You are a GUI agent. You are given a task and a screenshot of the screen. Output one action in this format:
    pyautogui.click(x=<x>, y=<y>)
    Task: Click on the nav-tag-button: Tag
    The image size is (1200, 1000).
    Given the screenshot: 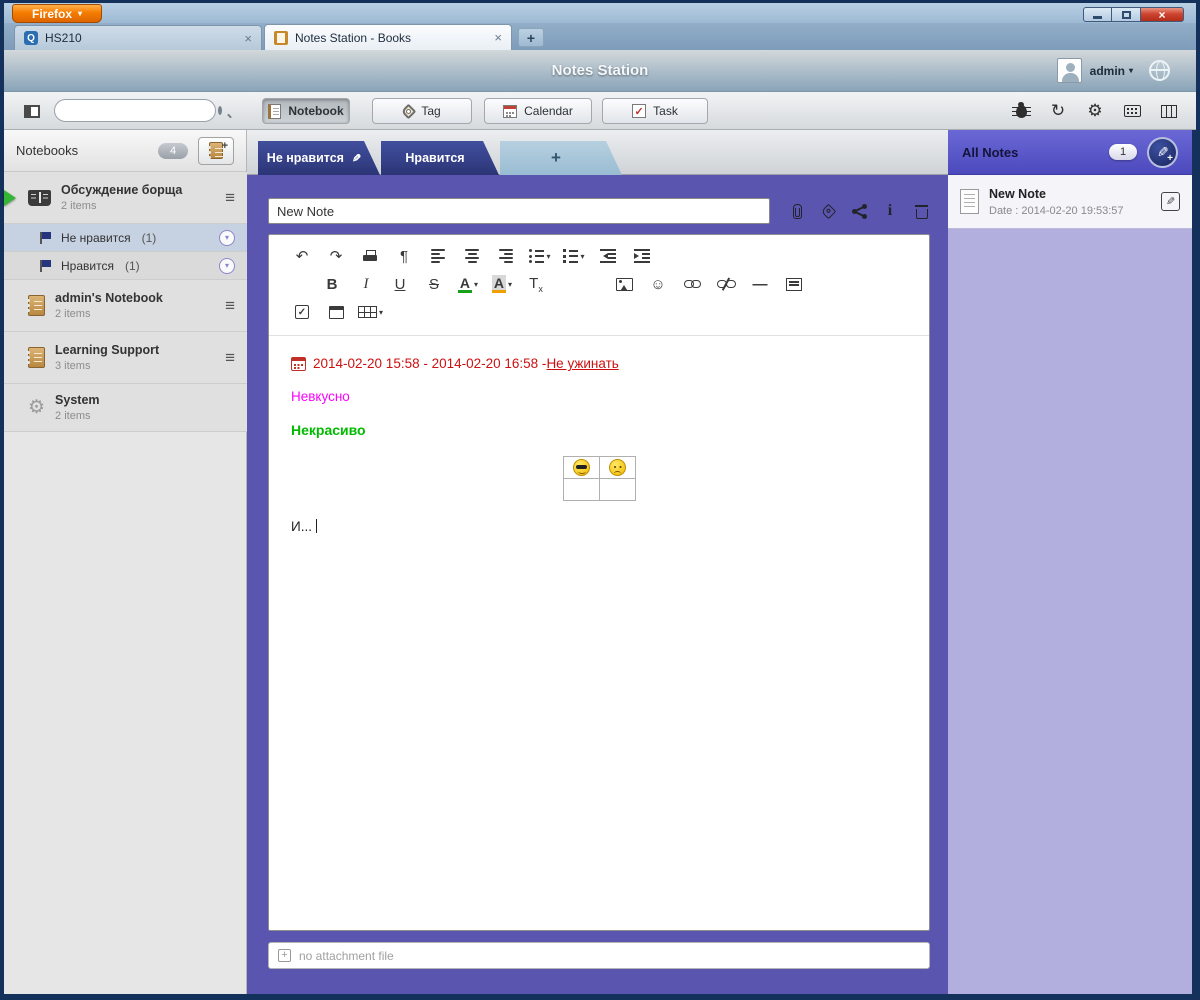 What is the action you would take?
    pyautogui.click(x=422, y=111)
    